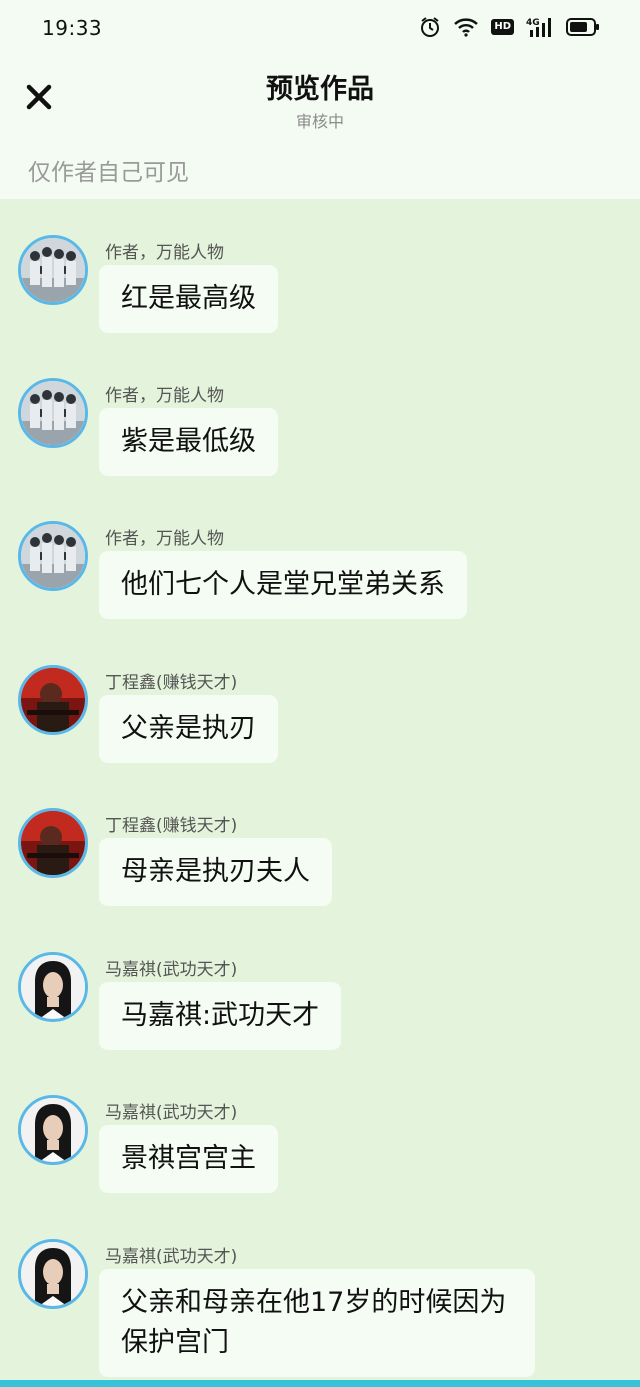  Describe the element at coordinates (319, 121) in the screenshot. I see `review-status: 审核中` at that location.